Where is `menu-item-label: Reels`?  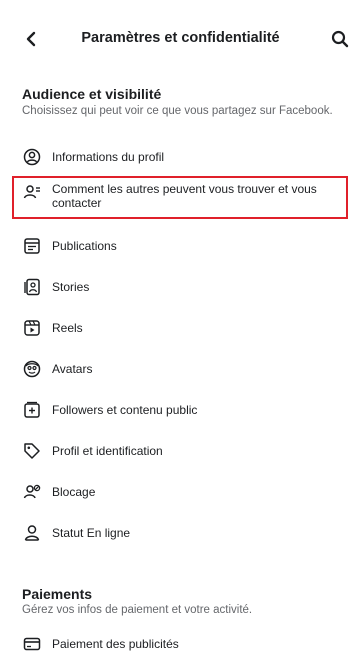 menu-item-label: Reels is located at coordinates (67, 328).